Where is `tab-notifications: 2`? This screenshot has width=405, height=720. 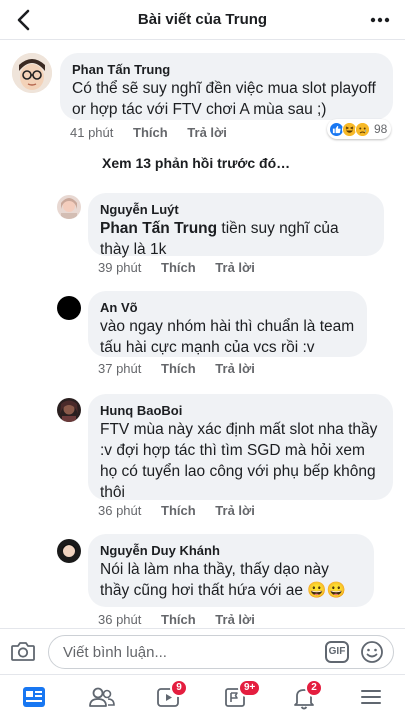
tab-notifications: 2 is located at coordinates (307, 695).